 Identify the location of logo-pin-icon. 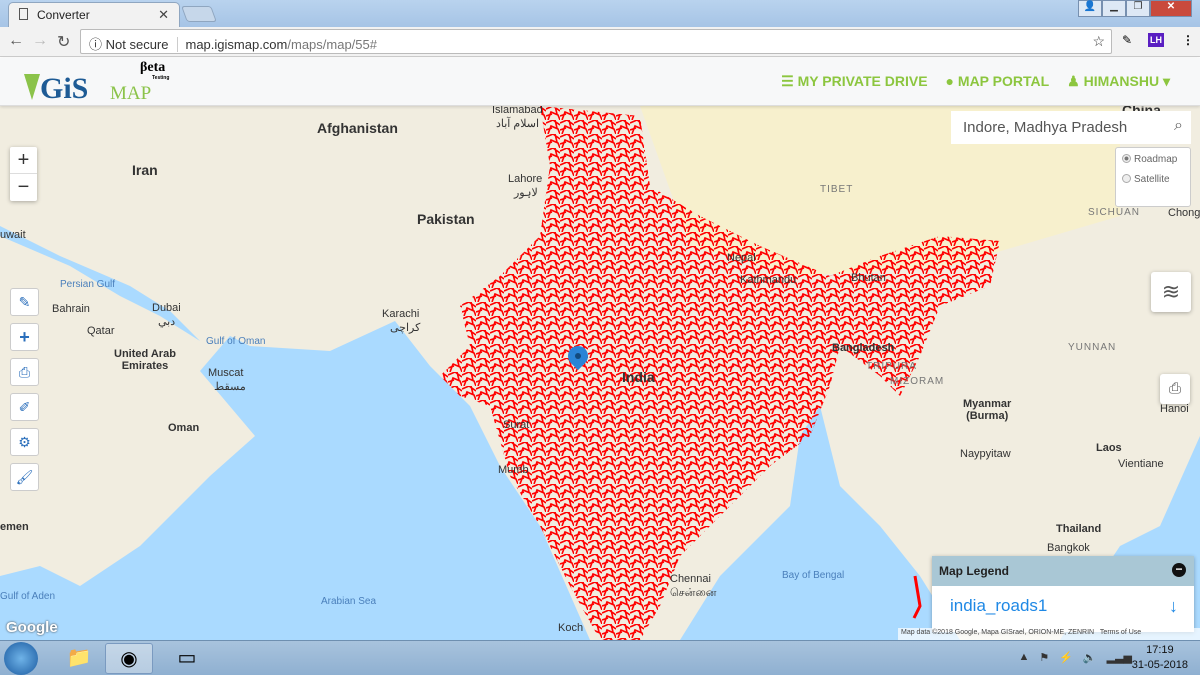
(32, 87).